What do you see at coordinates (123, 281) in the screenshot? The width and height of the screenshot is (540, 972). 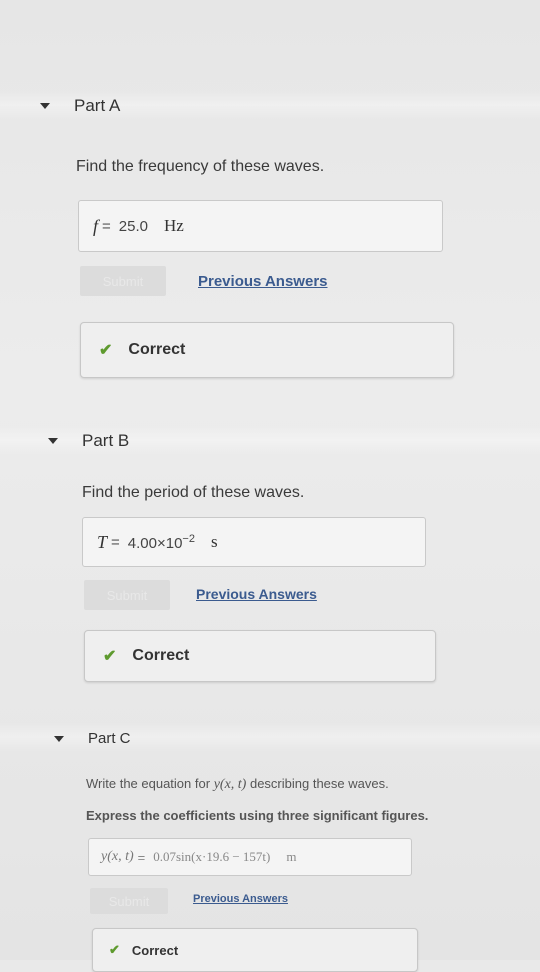 I see `part-a-submit-button: Submit` at bounding box center [123, 281].